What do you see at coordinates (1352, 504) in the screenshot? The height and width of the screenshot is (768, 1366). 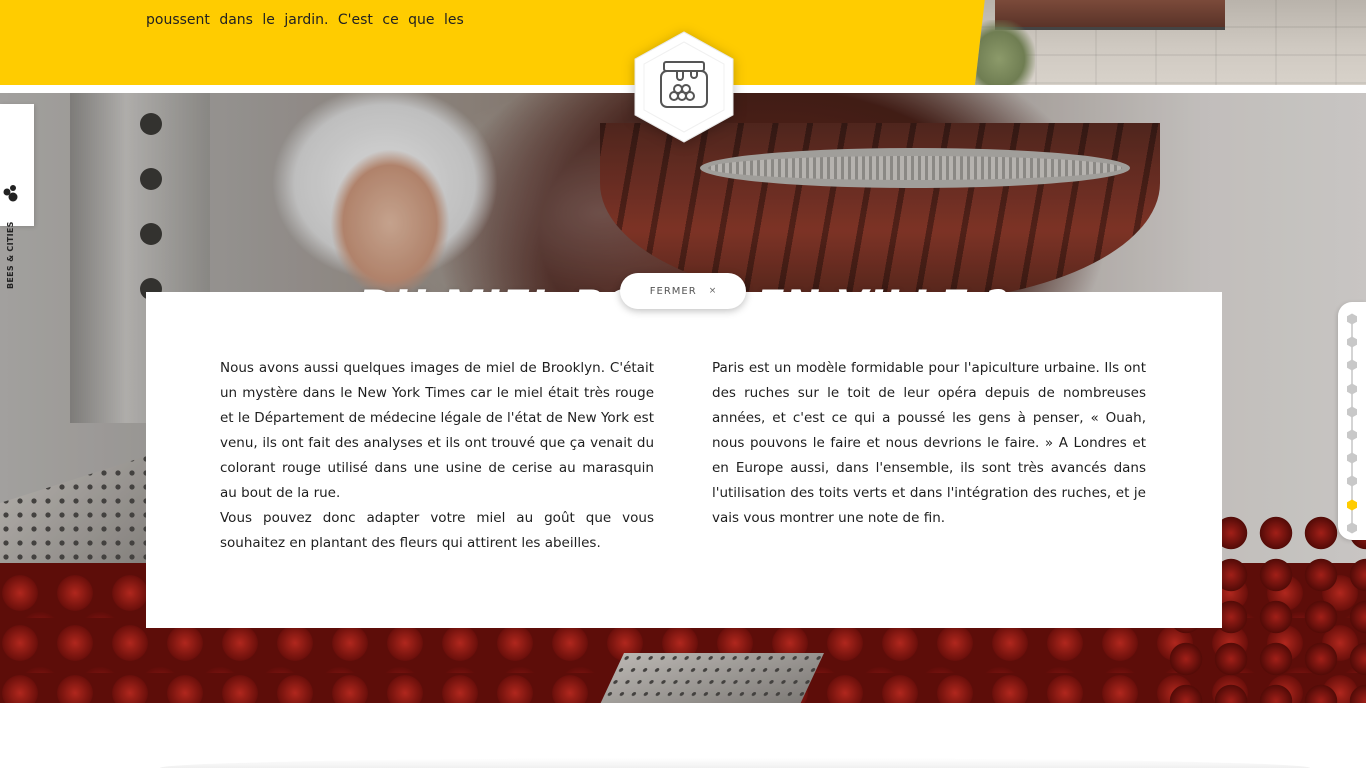 I see `nav-dot-active` at bounding box center [1352, 504].